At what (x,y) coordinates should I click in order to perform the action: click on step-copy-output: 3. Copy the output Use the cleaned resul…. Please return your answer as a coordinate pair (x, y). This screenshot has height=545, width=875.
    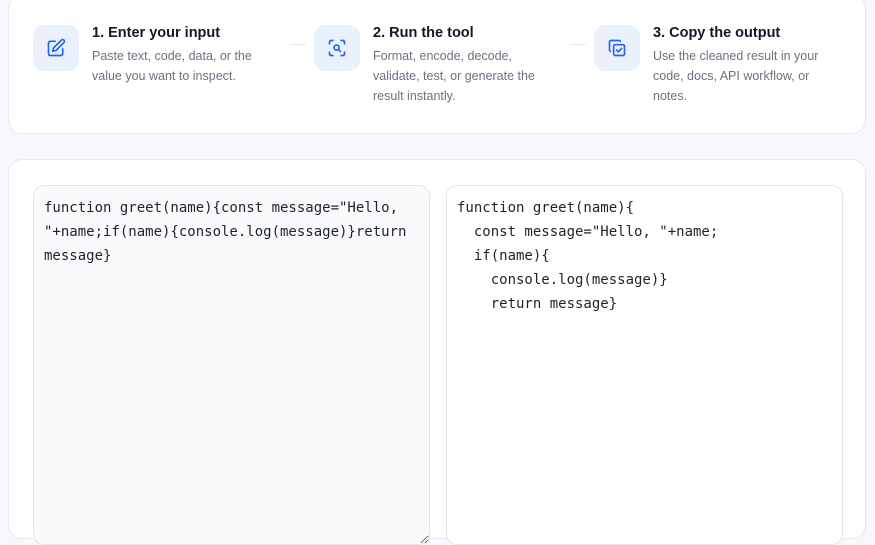
    Looking at the image, I should click on (716, 65).